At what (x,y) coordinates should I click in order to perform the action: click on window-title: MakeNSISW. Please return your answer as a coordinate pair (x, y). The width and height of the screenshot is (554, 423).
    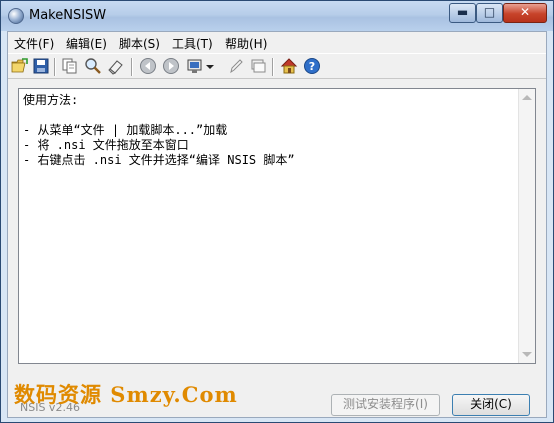
    Looking at the image, I should click on (68, 15).